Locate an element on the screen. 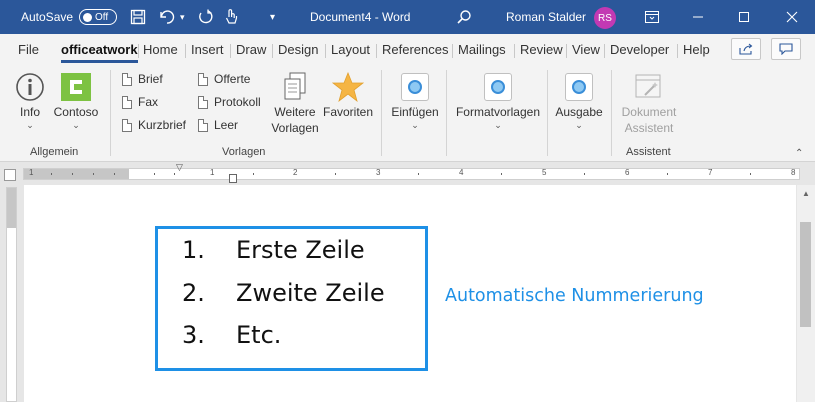  ausgabe-icon is located at coordinates (579, 87).